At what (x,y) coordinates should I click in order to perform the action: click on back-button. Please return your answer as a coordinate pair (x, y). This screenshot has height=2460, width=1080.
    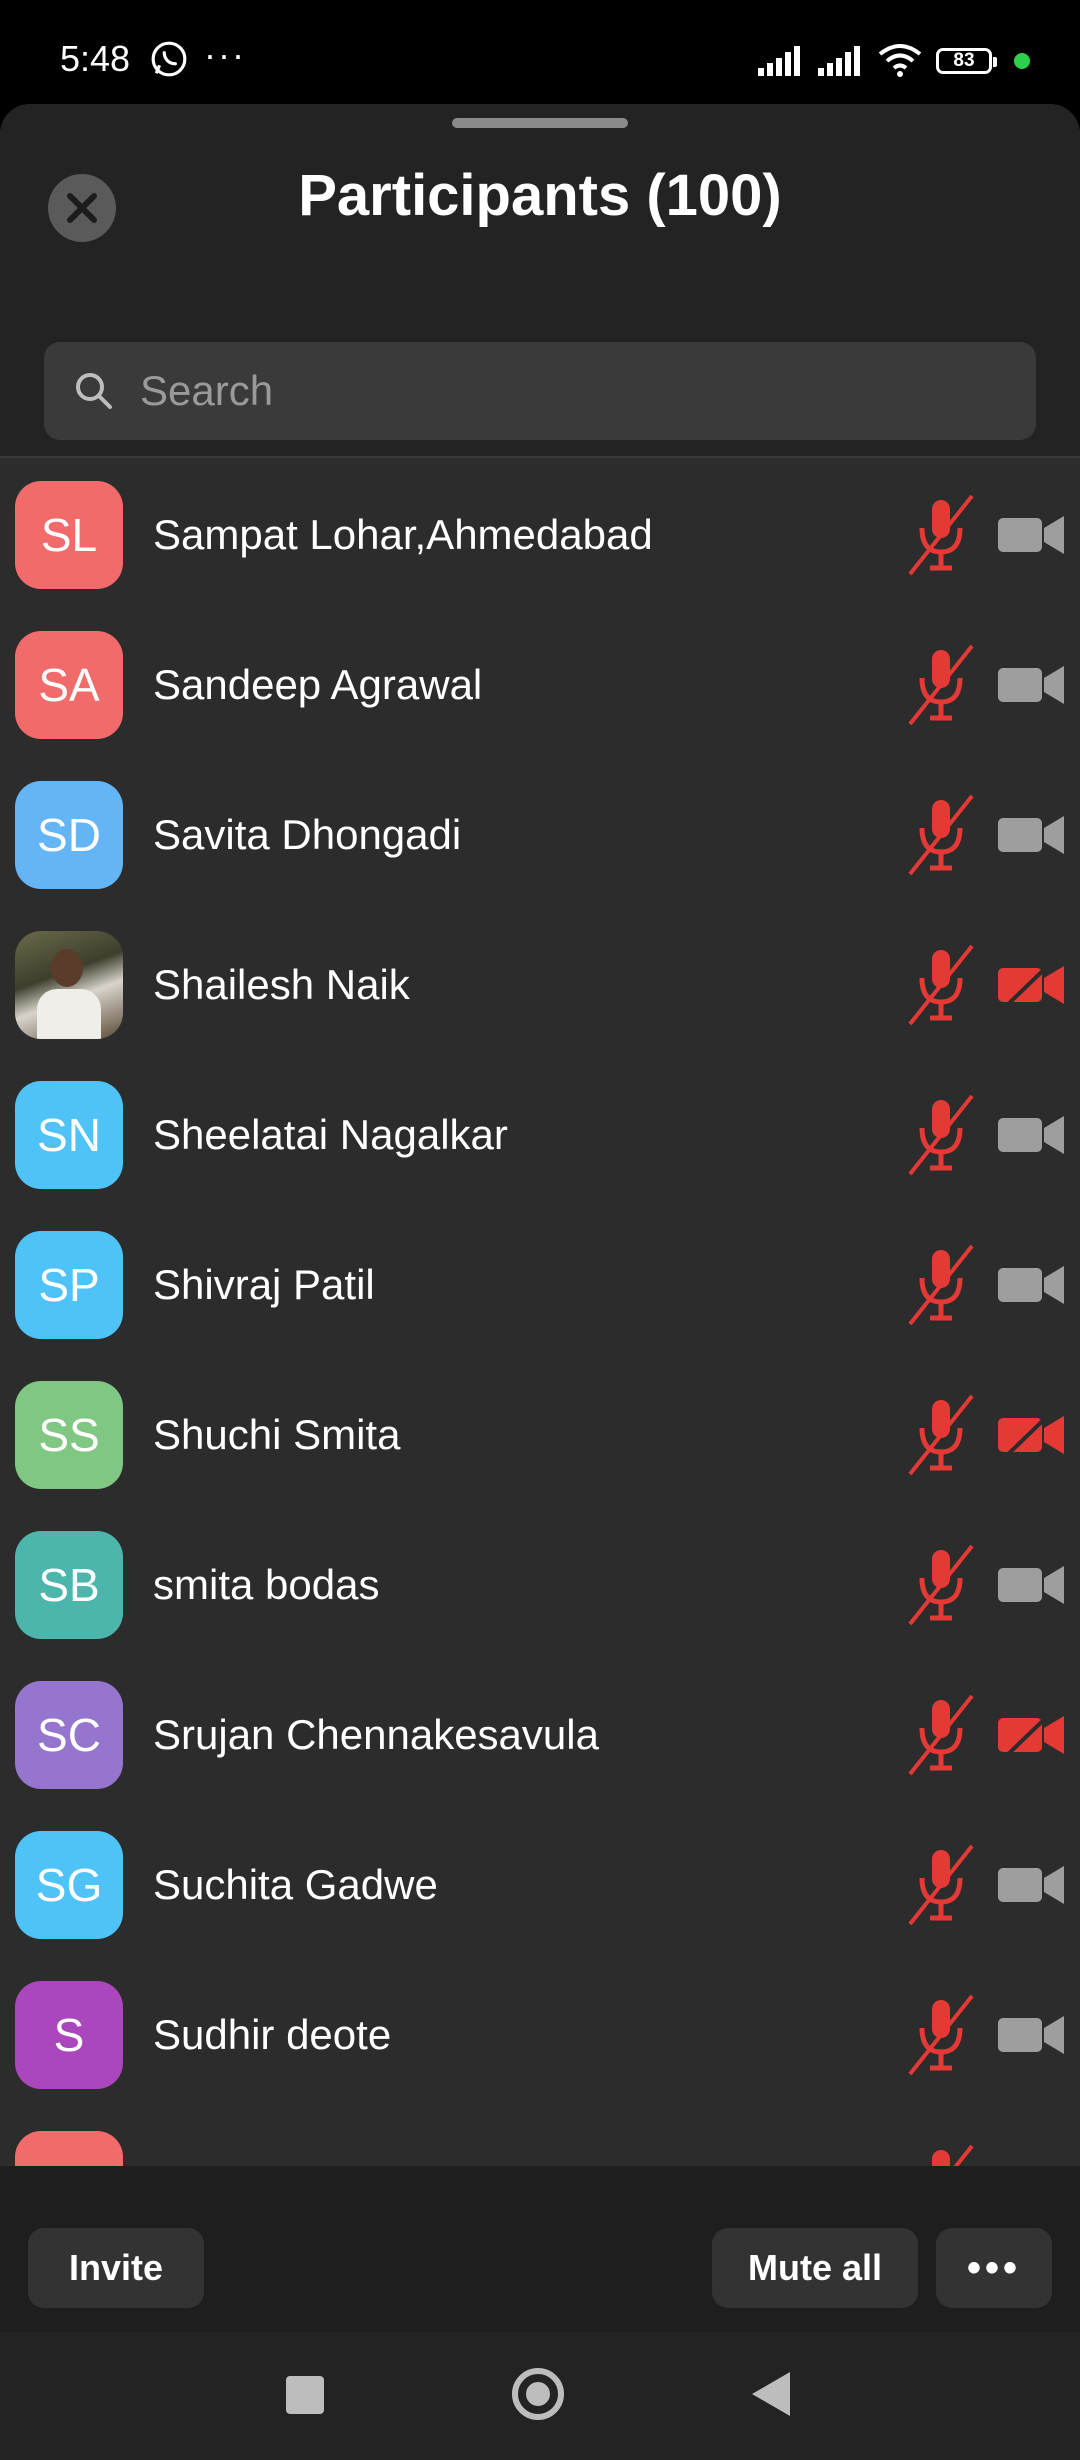
    Looking at the image, I should click on (771, 2394).